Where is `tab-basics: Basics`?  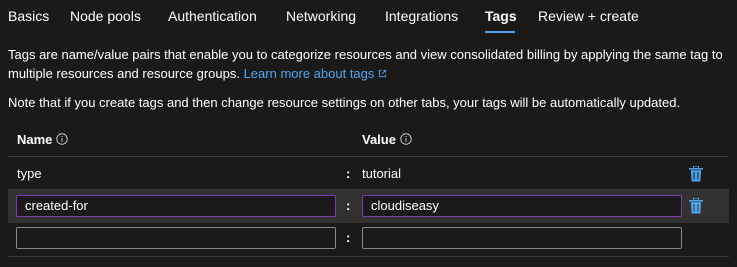 tab-basics: Basics is located at coordinates (28, 16).